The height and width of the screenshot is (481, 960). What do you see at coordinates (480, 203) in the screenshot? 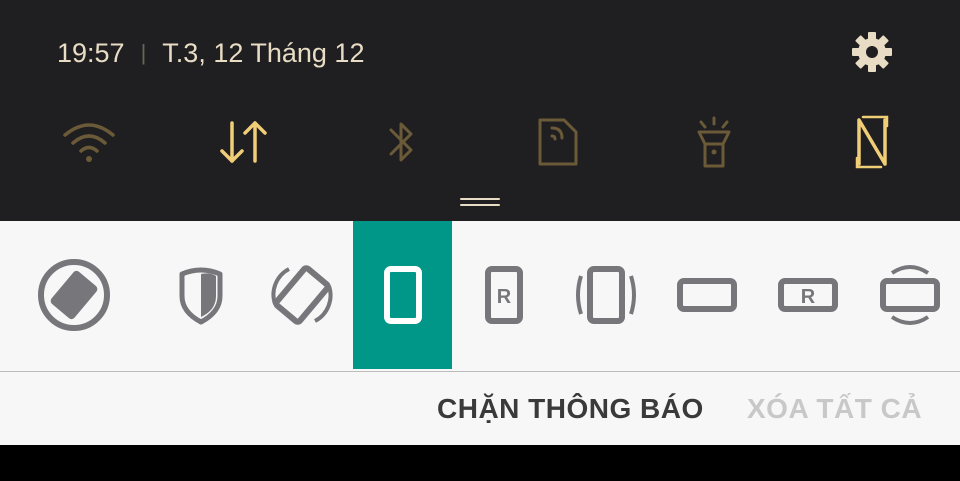
I see `expand-handle` at bounding box center [480, 203].